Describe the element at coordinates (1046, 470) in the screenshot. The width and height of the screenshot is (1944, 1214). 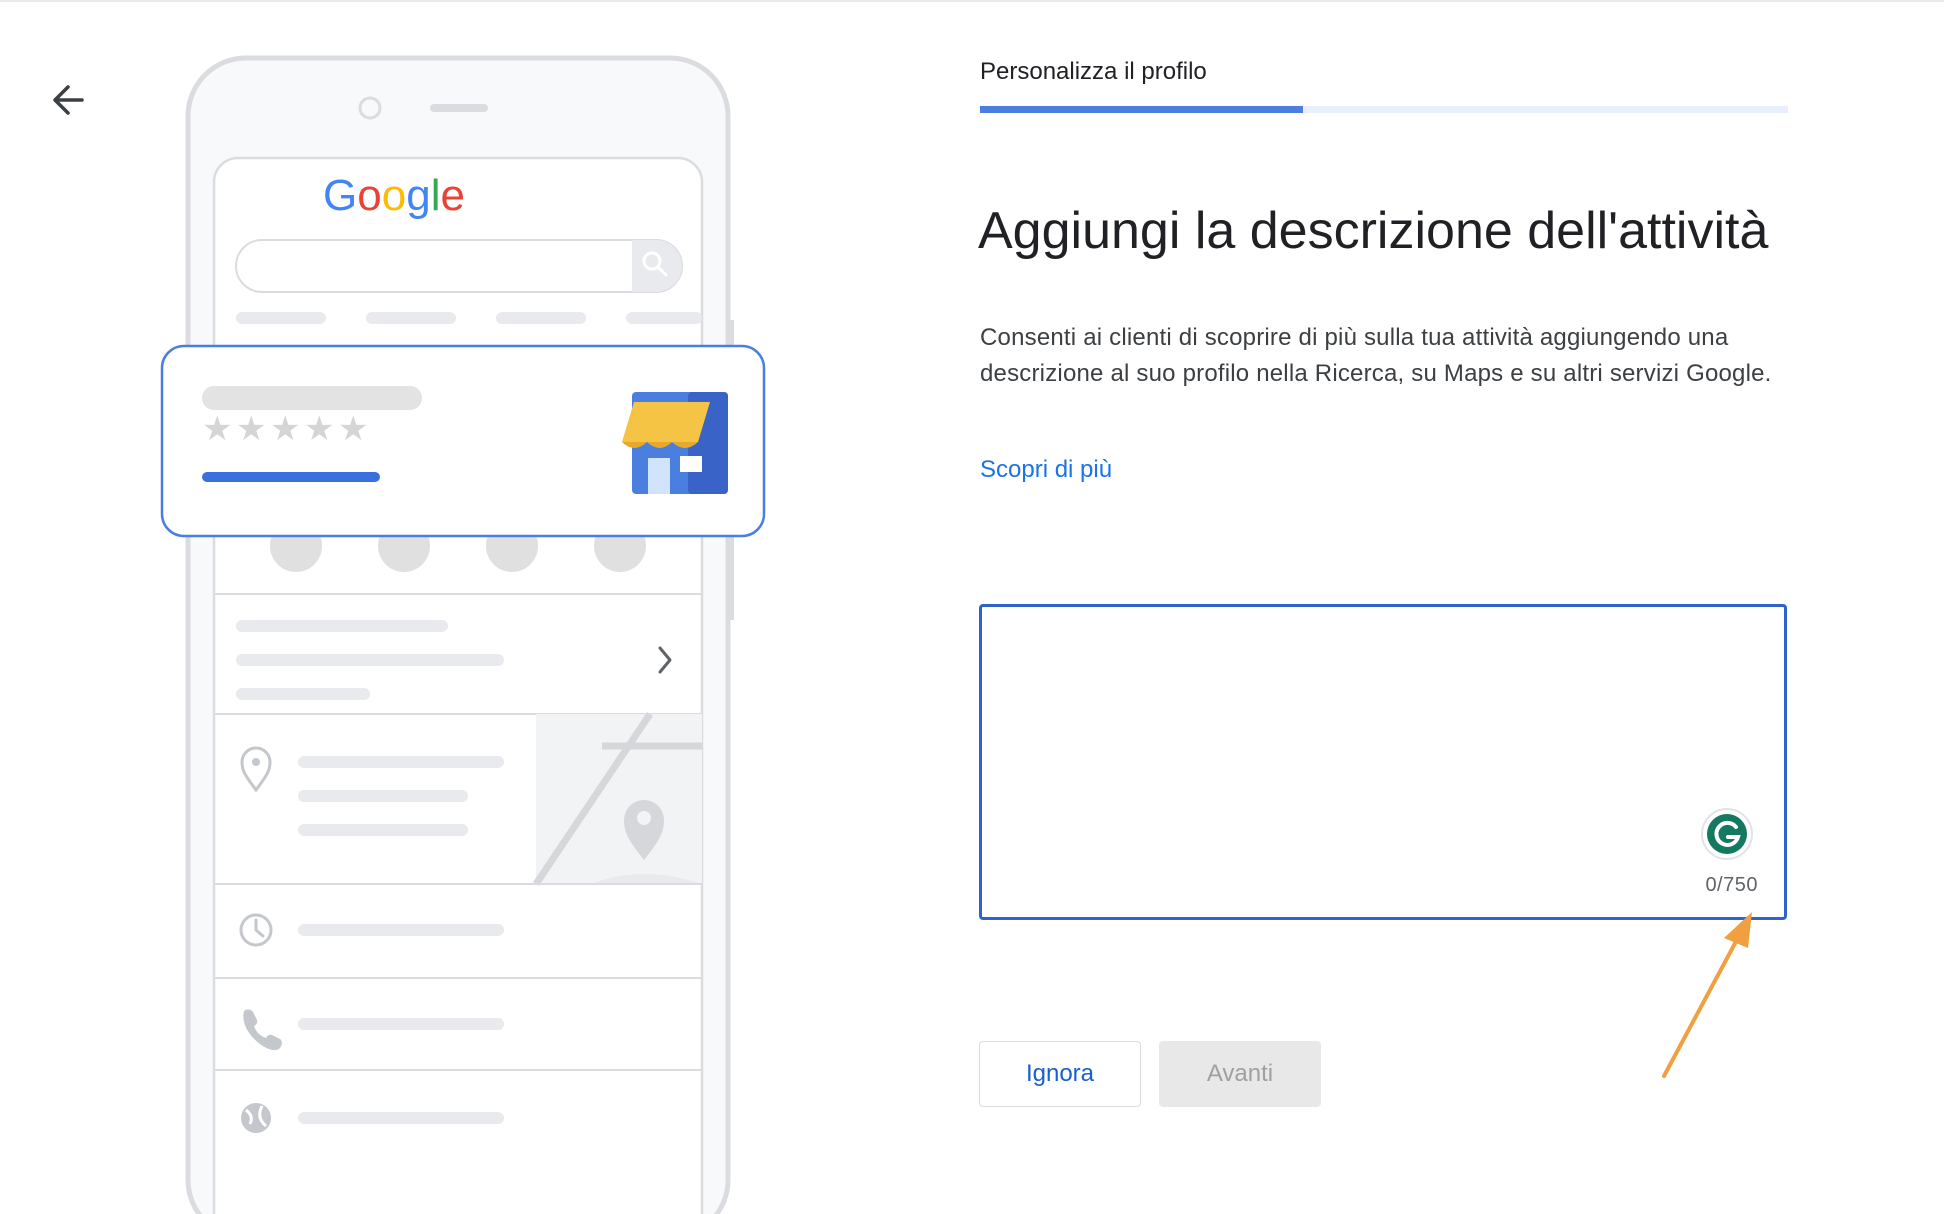
I see `learn-more-link: Scopri di più` at that location.